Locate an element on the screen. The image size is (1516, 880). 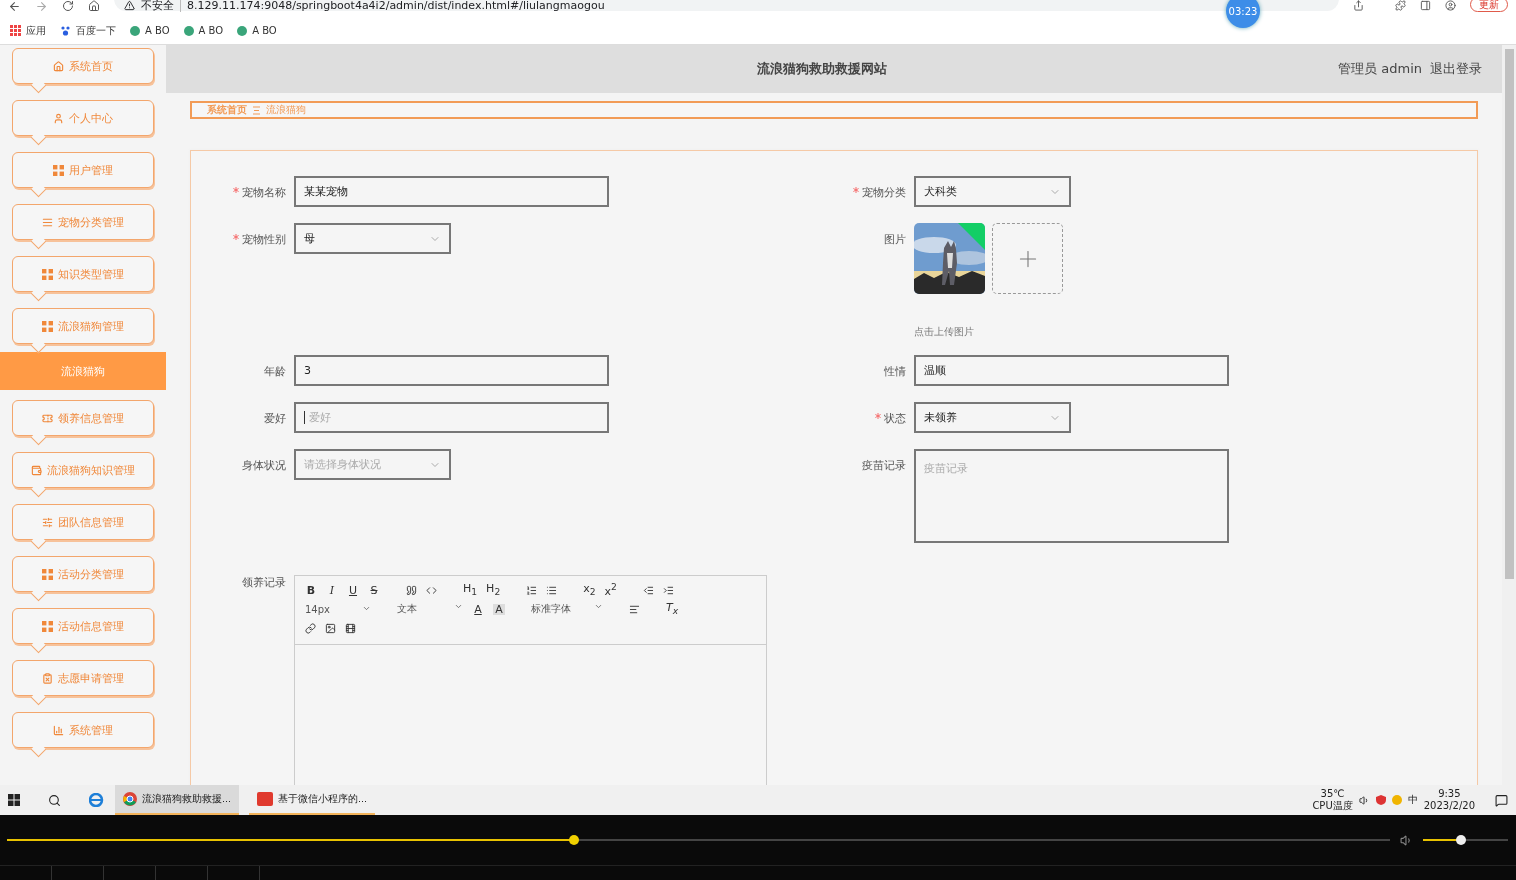
url-text: 8.129.11.174:9048/springboot4a4i2/admin/dist/index.html#/liulangmaogou is located at coordinates (392, 6).